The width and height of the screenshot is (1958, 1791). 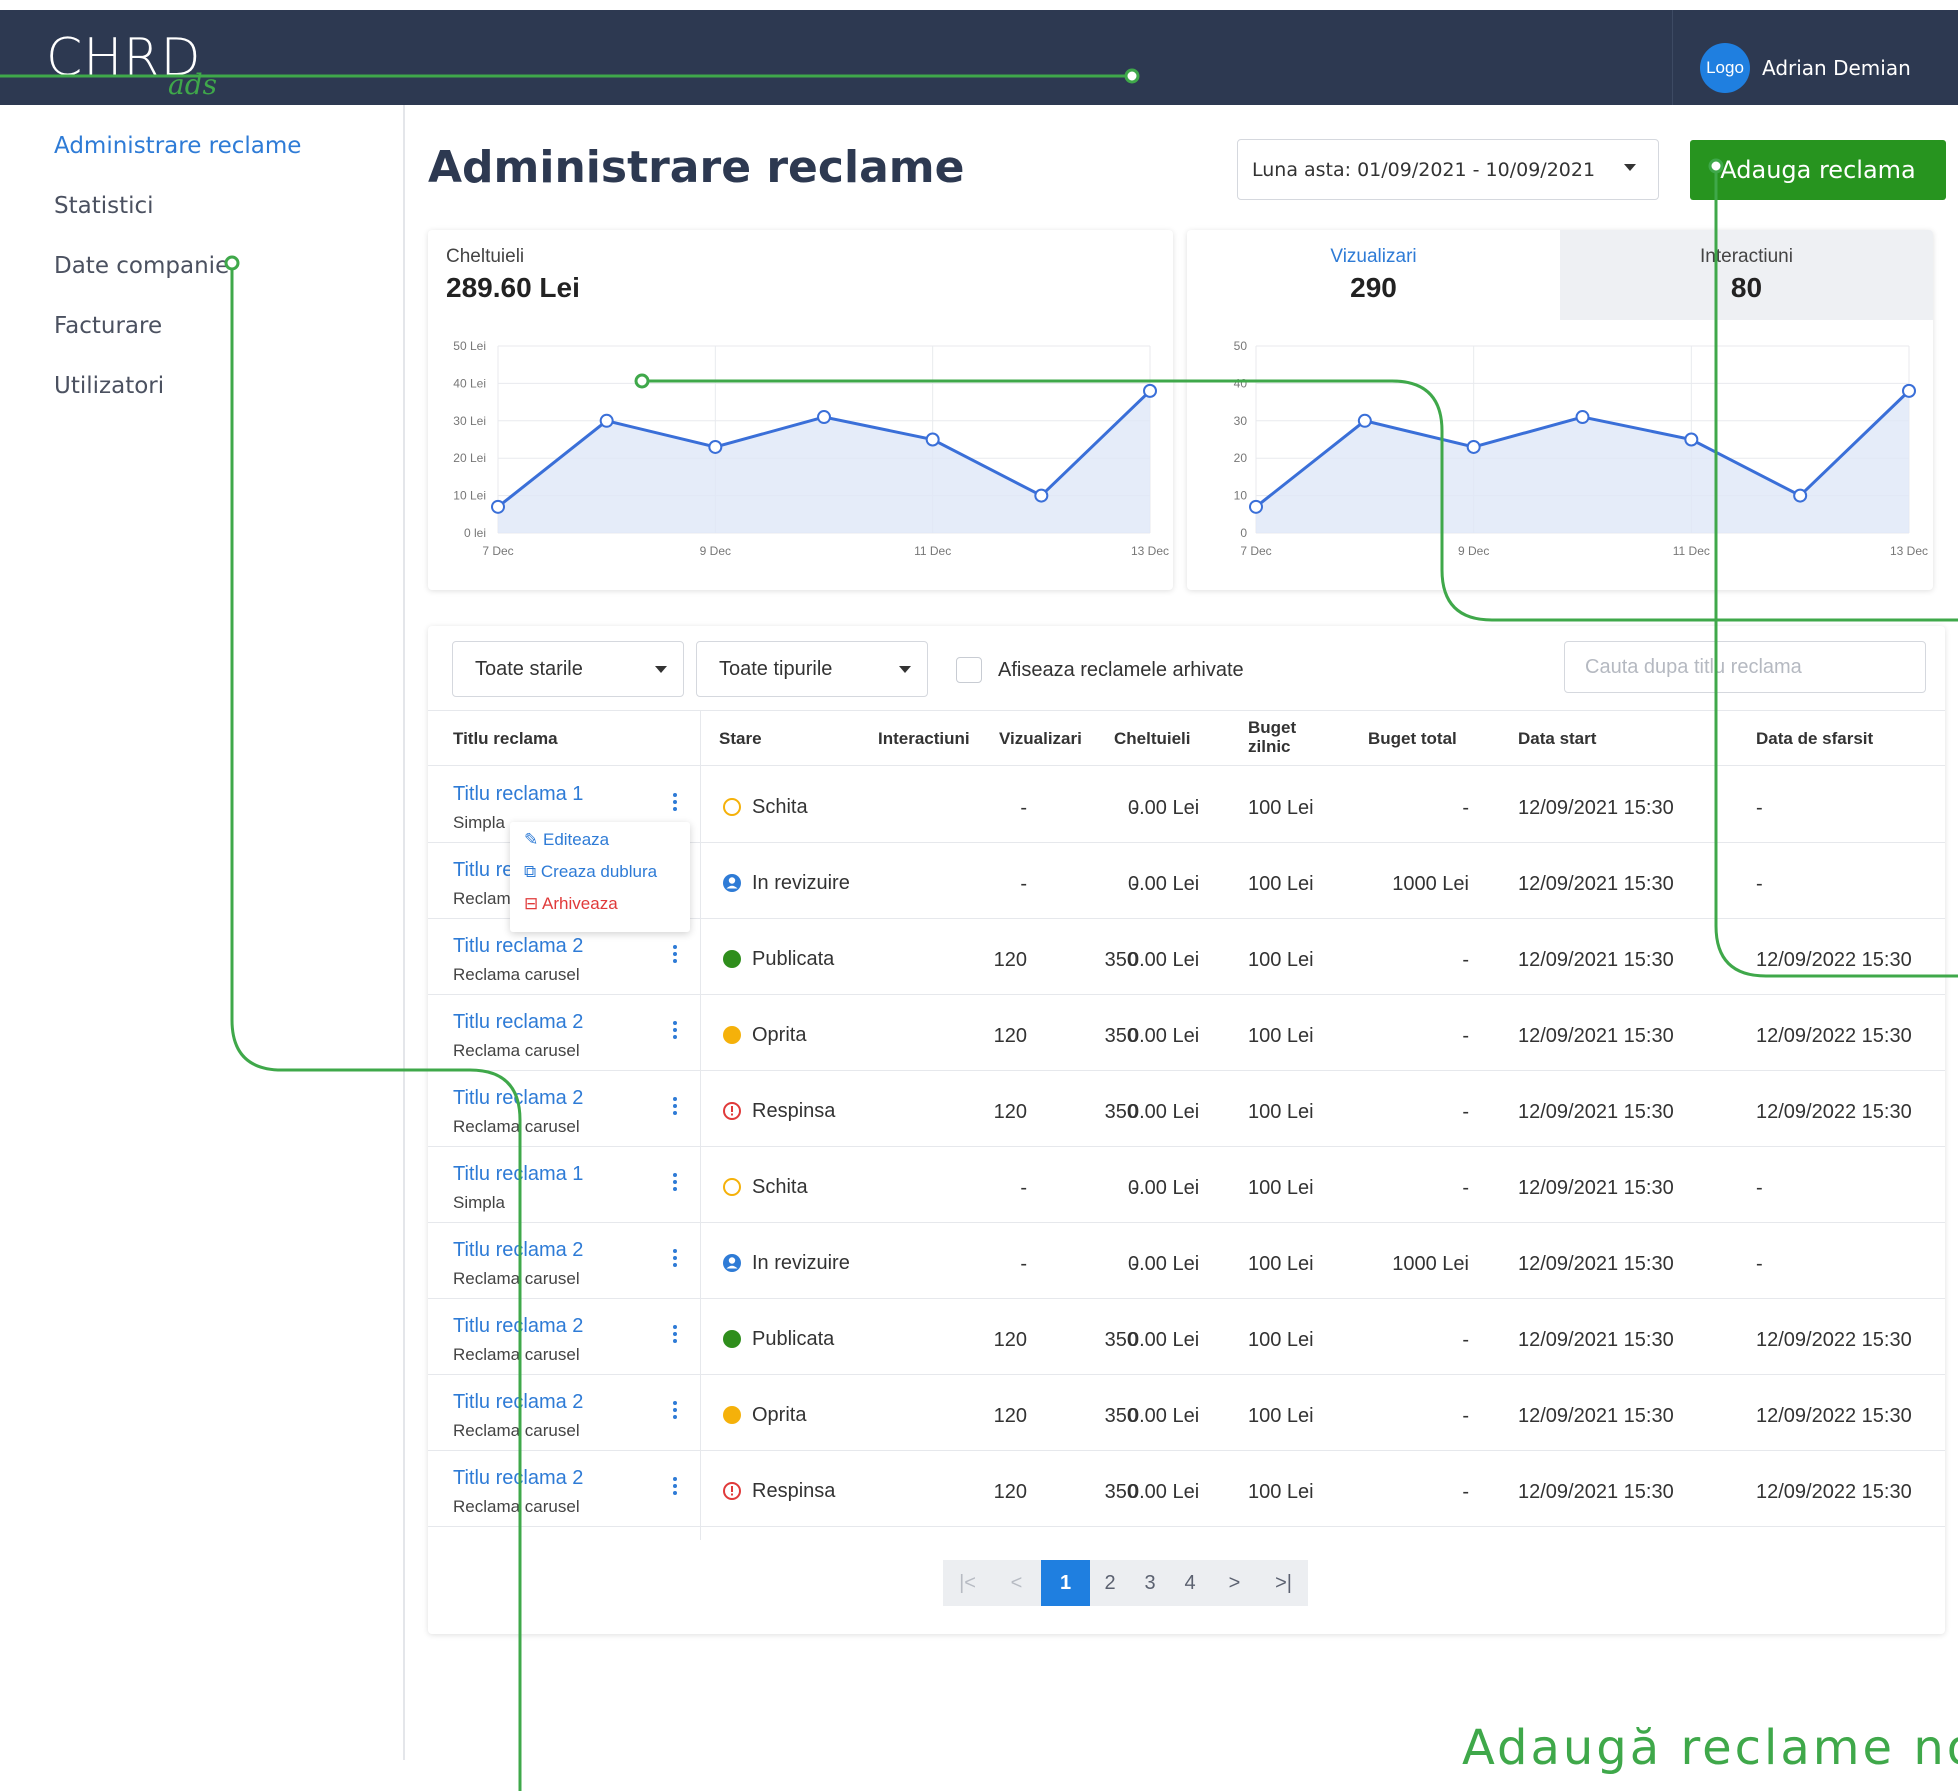 What do you see at coordinates (469, 496) in the screenshot?
I see `y-tick-label: 10 Lei` at bounding box center [469, 496].